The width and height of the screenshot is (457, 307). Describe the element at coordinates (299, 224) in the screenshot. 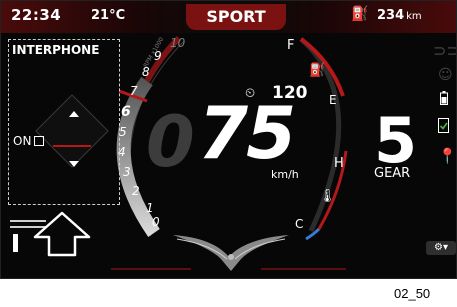

I see `temp-cold-label: C` at that location.